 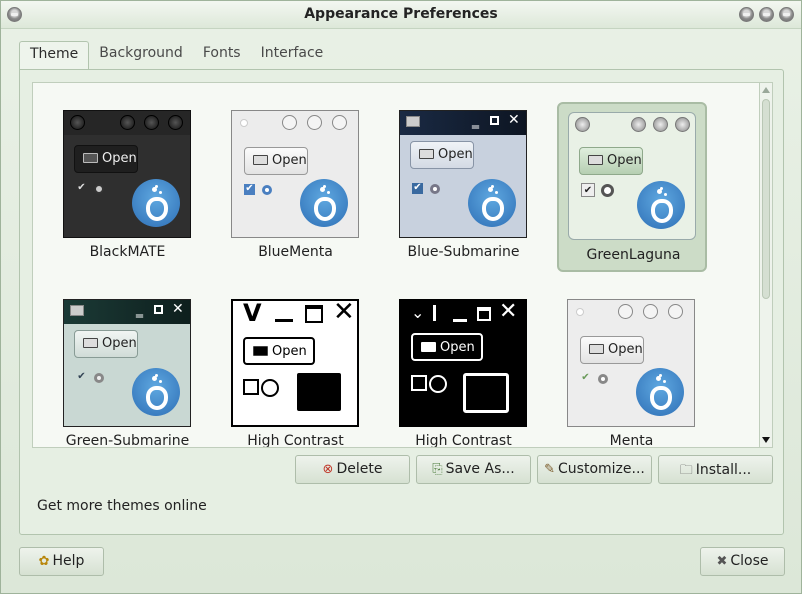 I want to click on maximize-button, so click(x=766, y=14).